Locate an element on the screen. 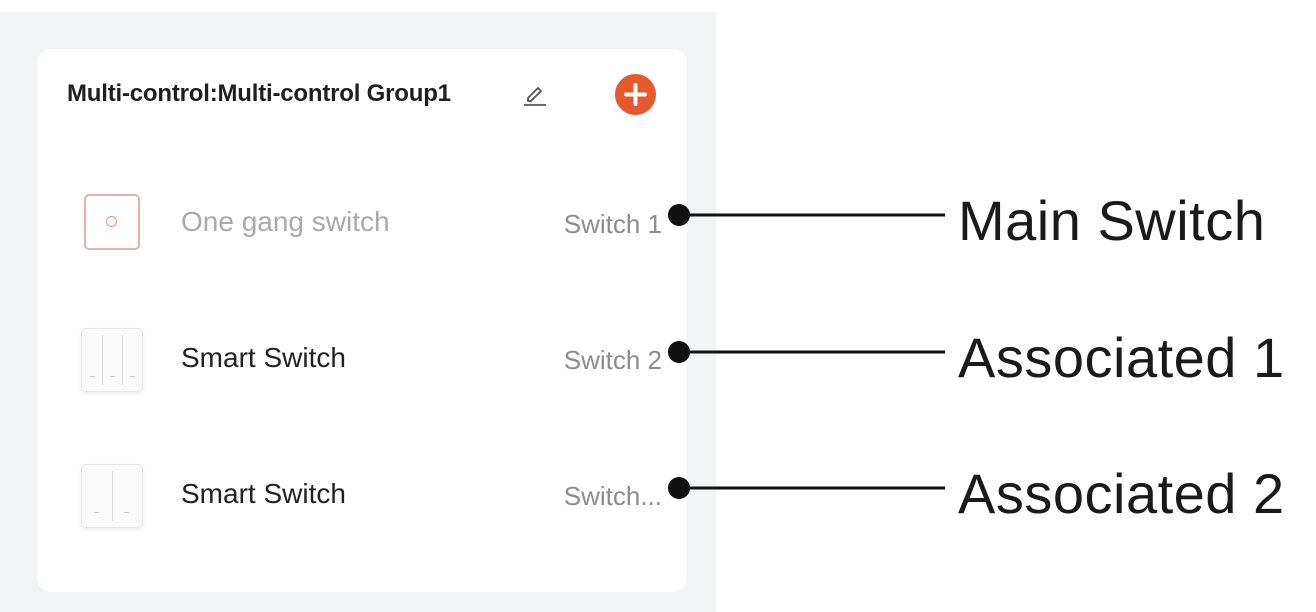 The height and width of the screenshot is (612, 1316). callout-associated-2: Associated 2 is located at coordinates (1121, 493).